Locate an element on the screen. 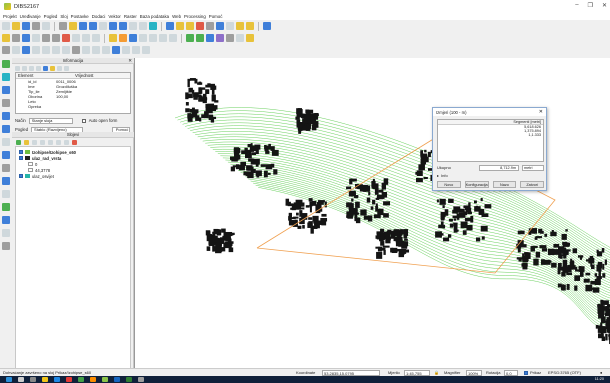 The height and width of the screenshot is (383, 610). add-wms-layer-icon is located at coordinates (6, 155).